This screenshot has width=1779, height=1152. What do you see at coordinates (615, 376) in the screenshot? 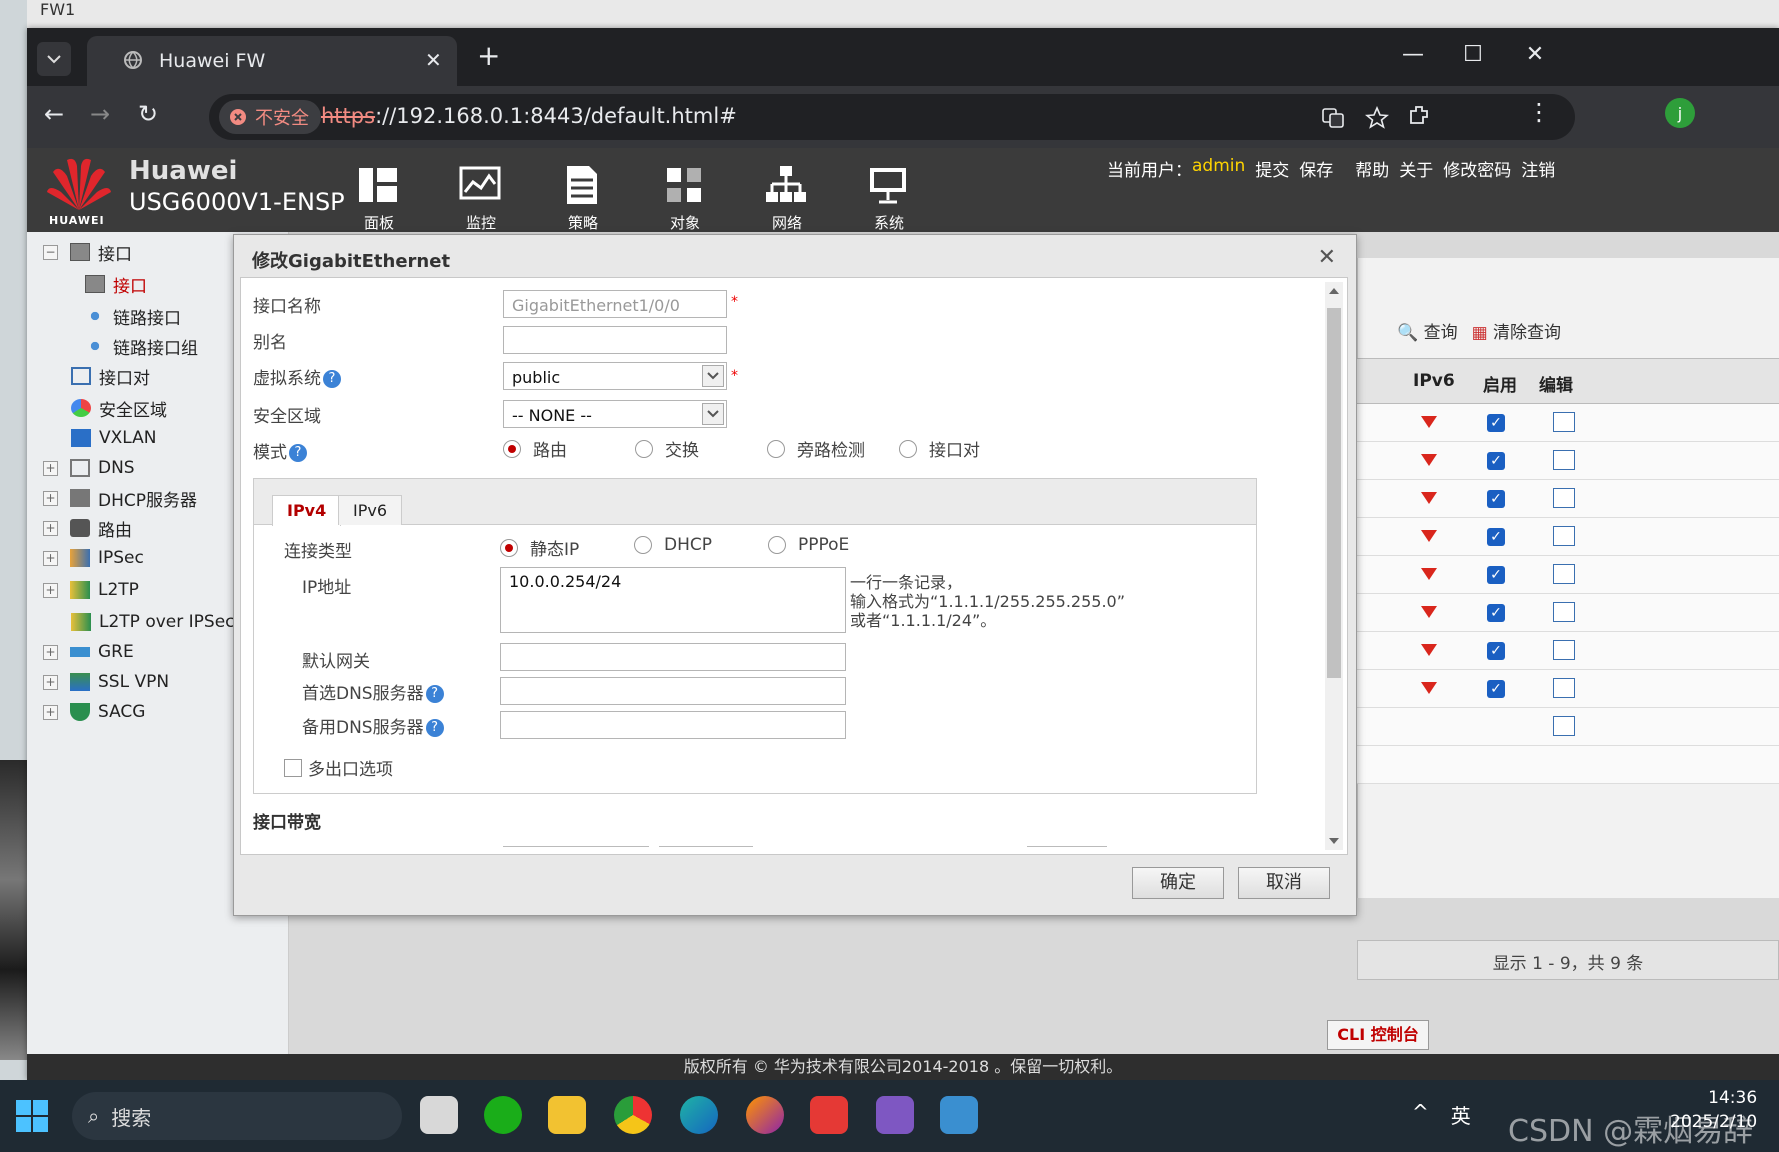
I see `virtual-system-select: public` at bounding box center [615, 376].